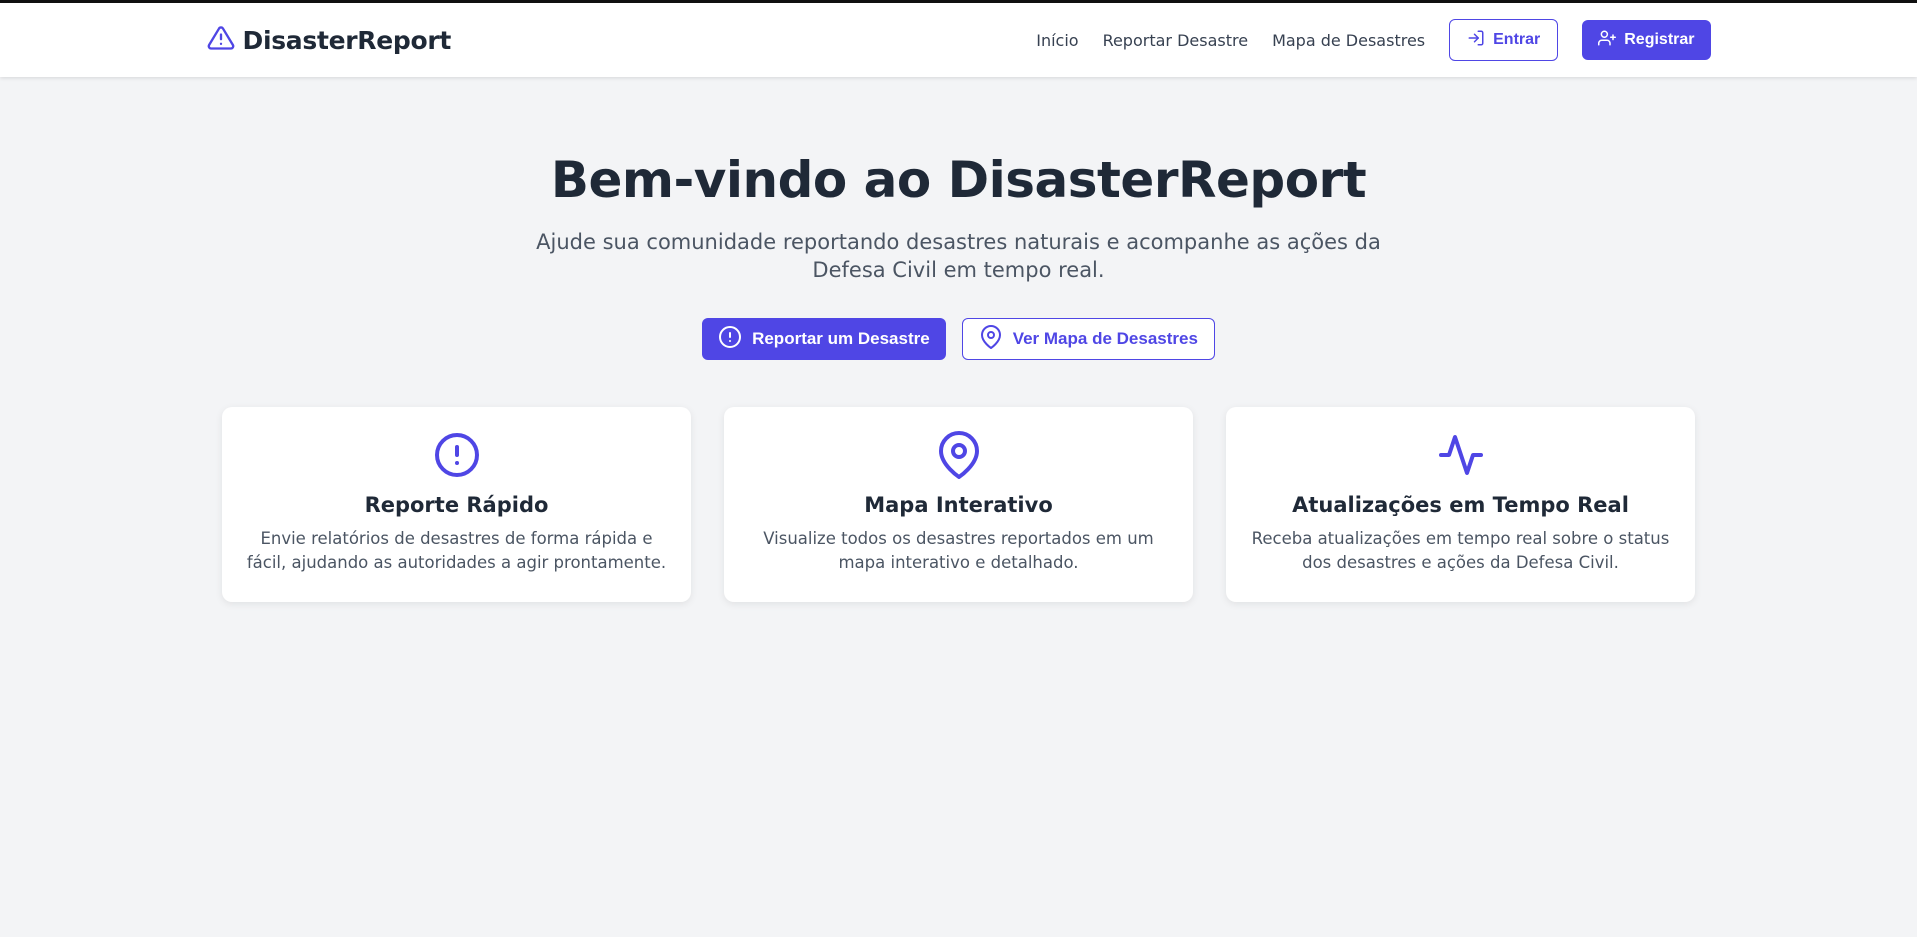 The height and width of the screenshot is (937, 1917). What do you see at coordinates (841, 338) in the screenshot?
I see `report-disaster-button-label: Reportar um Desastre` at bounding box center [841, 338].